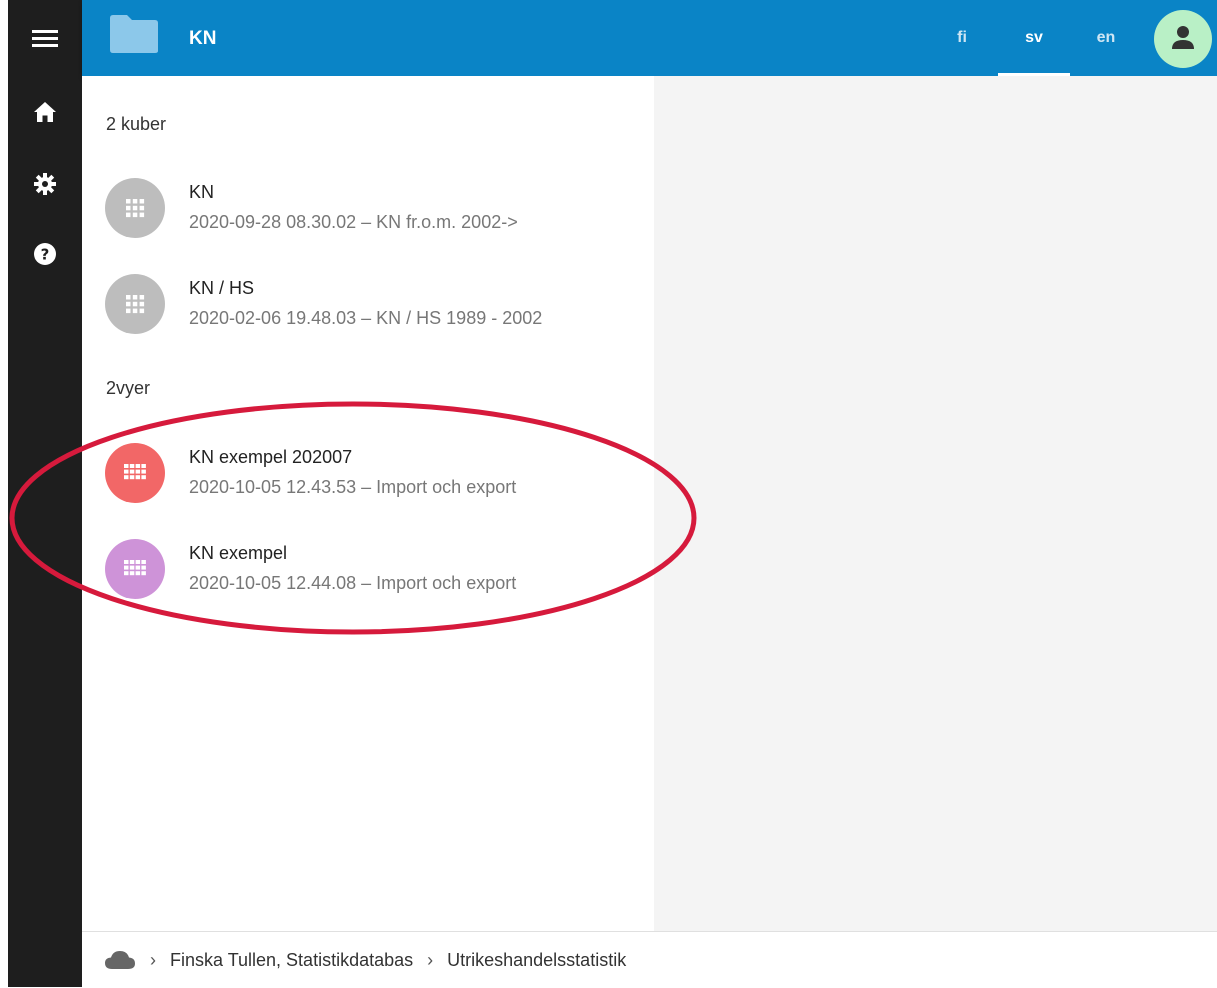  I want to click on avatar, so click(1183, 39).